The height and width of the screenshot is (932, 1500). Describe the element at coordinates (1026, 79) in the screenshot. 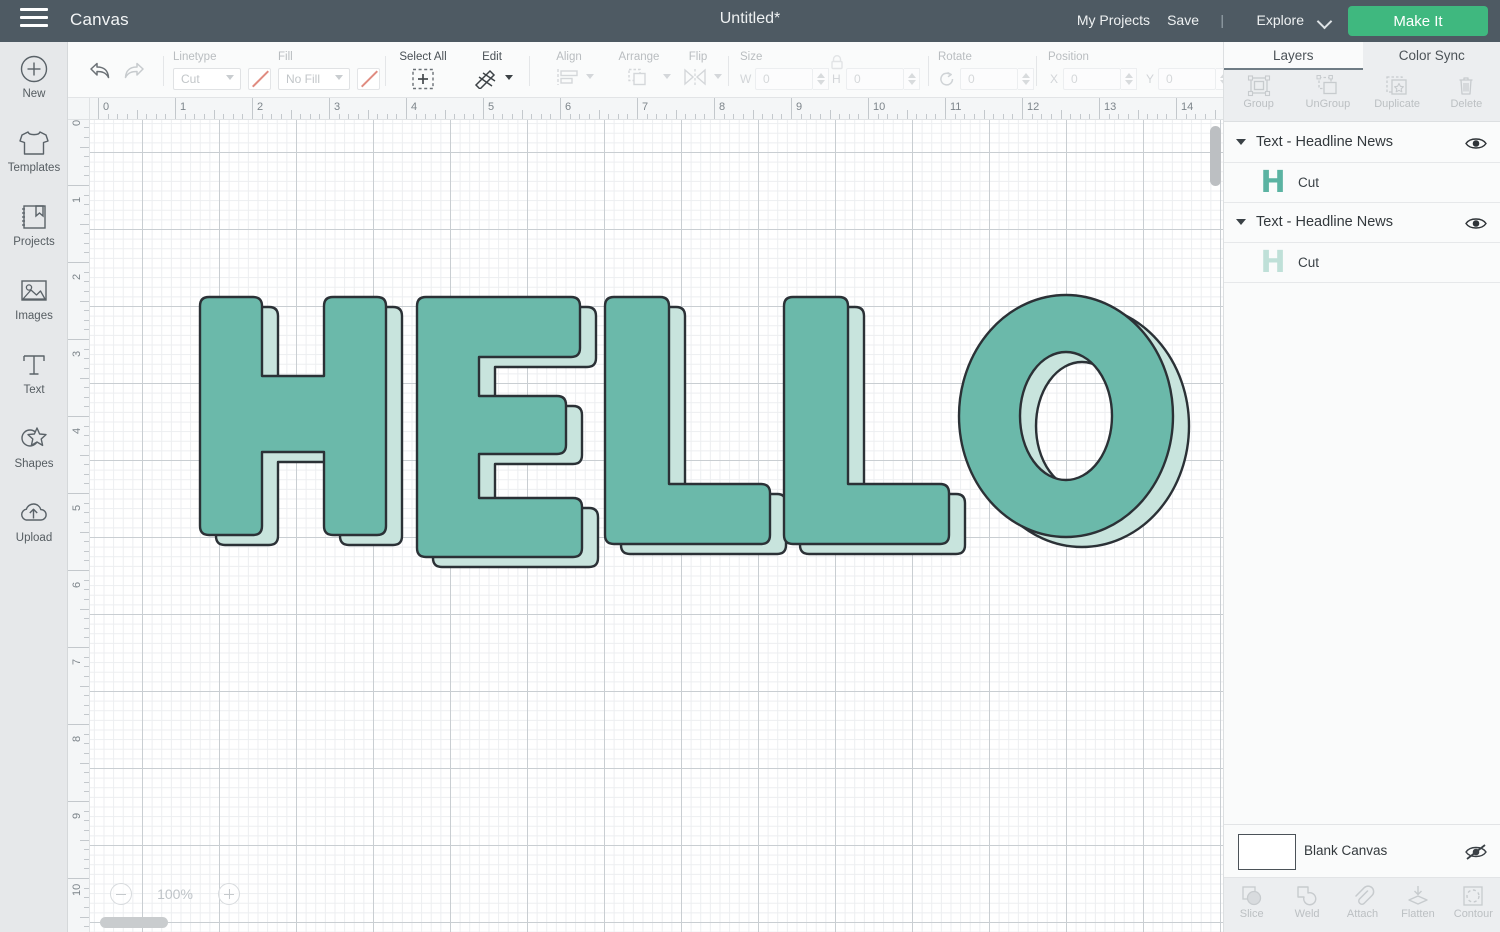

I see `rotate-stepper` at that location.